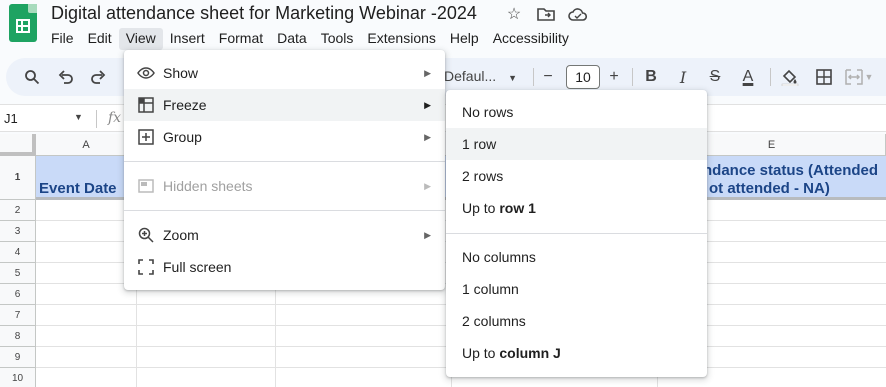 This screenshot has height=387, width=886. What do you see at coordinates (292, 39) in the screenshot?
I see `menu-data: Data` at bounding box center [292, 39].